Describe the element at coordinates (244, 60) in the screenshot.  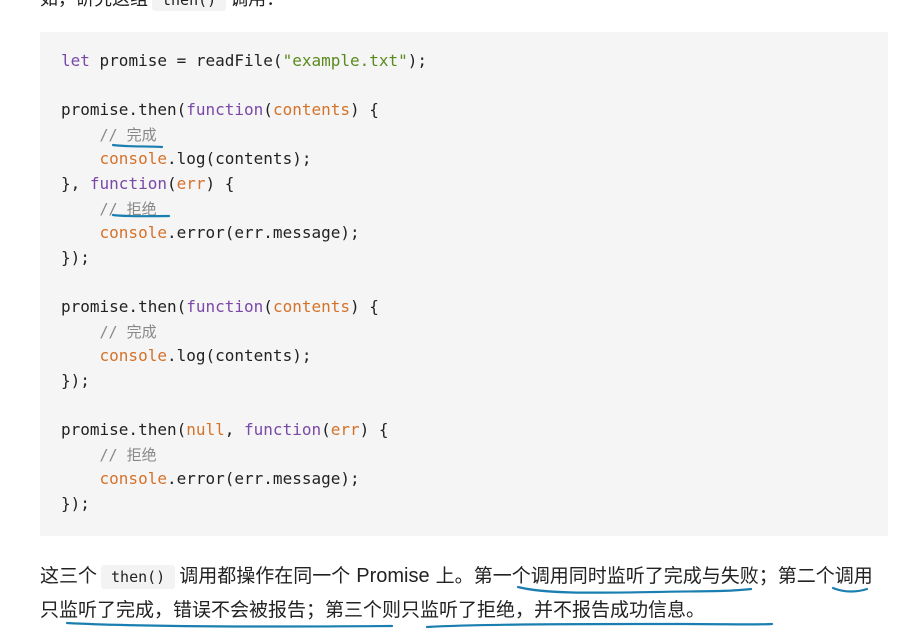
I see `code-line-1: let promise = readFile("example.txt");` at that location.